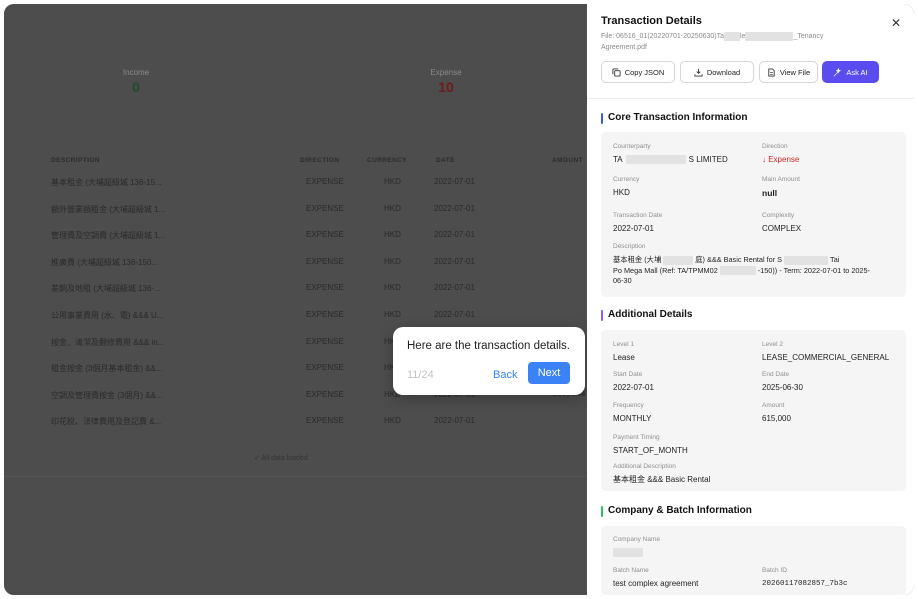 The image size is (918, 599). Describe the element at coordinates (644, 72) in the screenshot. I see `copy-json-label: Copy JSON` at that location.